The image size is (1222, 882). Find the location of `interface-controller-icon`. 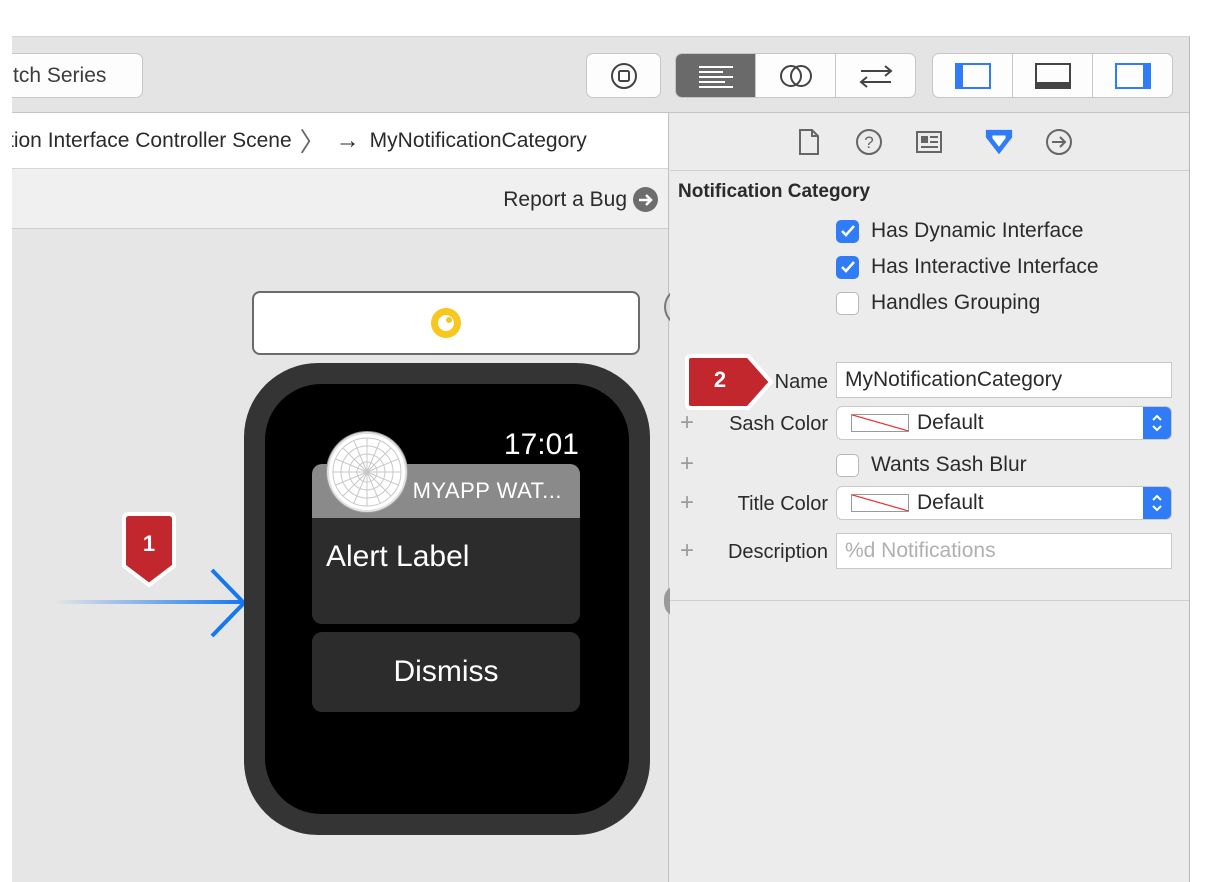

interface-controller-icon is located at coordinates (446, 323).